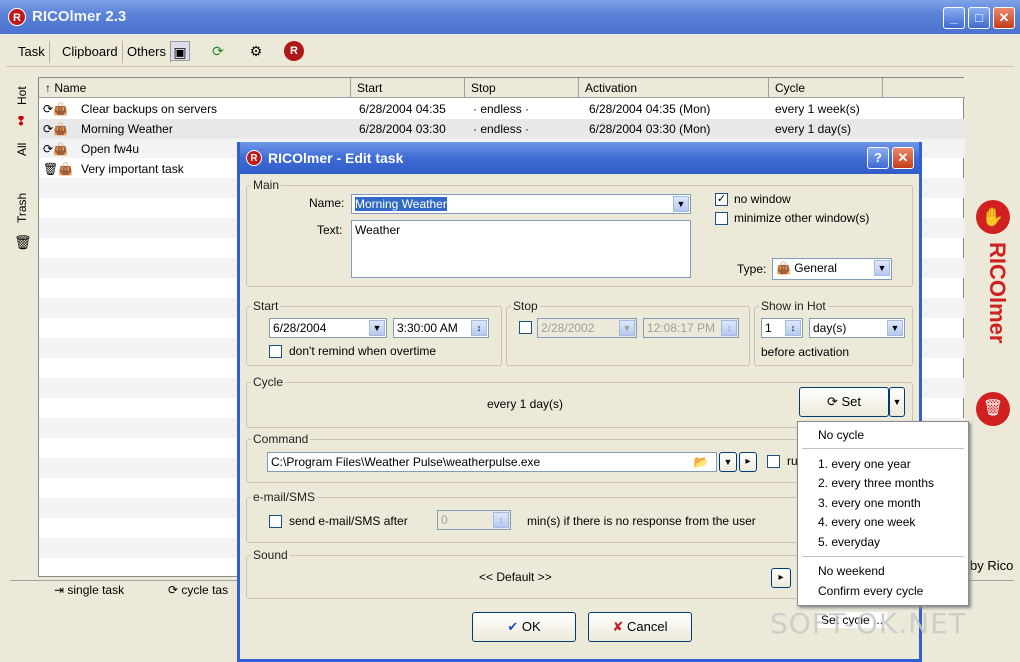 This screenshot has width=1020, height=662. Describe the element at coordinates (849, 542) in the screenshot. I see `menu-item-everyday: 5. everyday` at that location.